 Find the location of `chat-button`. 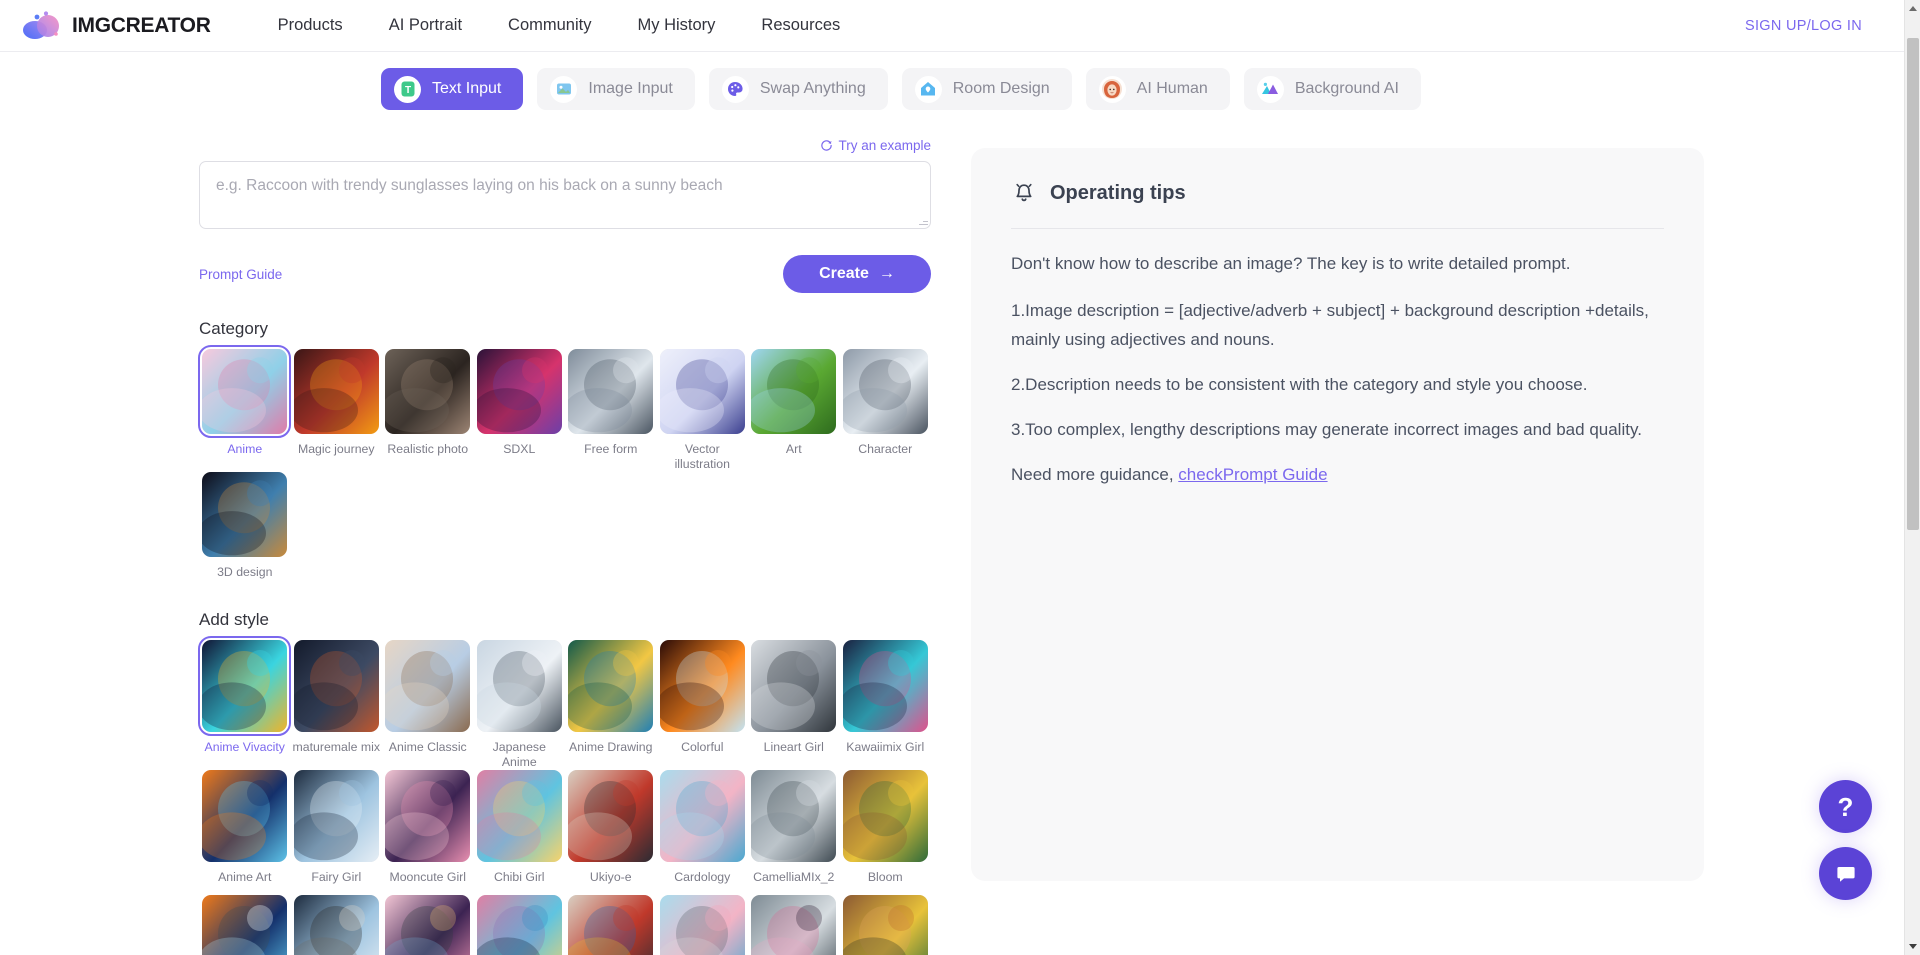

chat-button is located at coordinates (1845, 873).